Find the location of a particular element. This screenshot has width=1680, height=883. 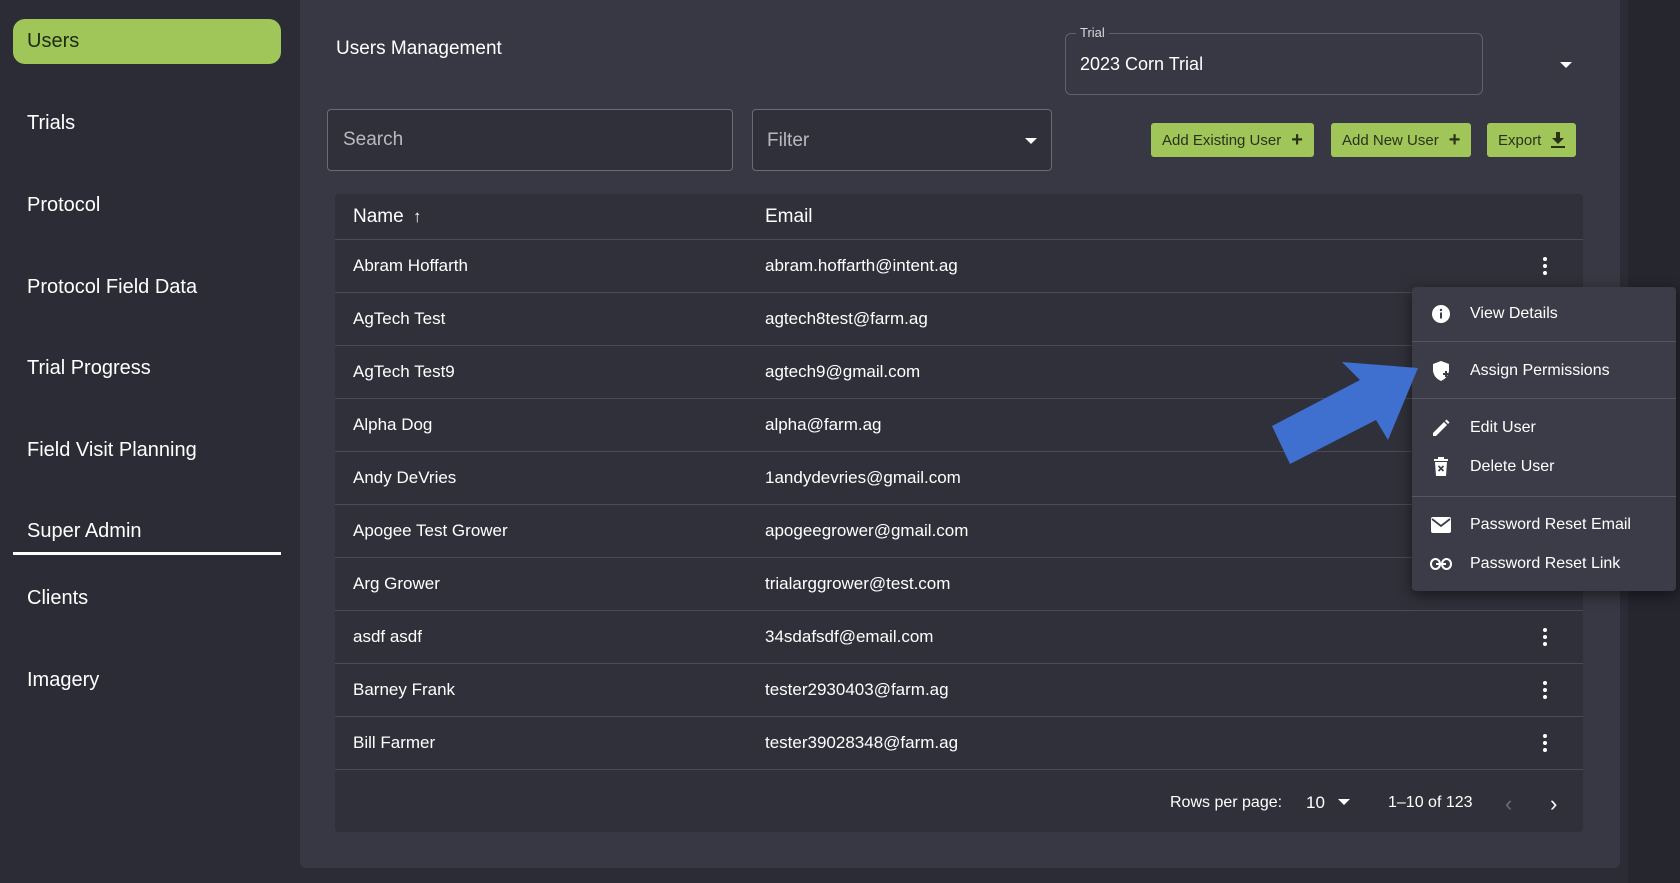

sidebar-item-protocol-field-data: Protocol Field Data is located at coordinates (147, 287).